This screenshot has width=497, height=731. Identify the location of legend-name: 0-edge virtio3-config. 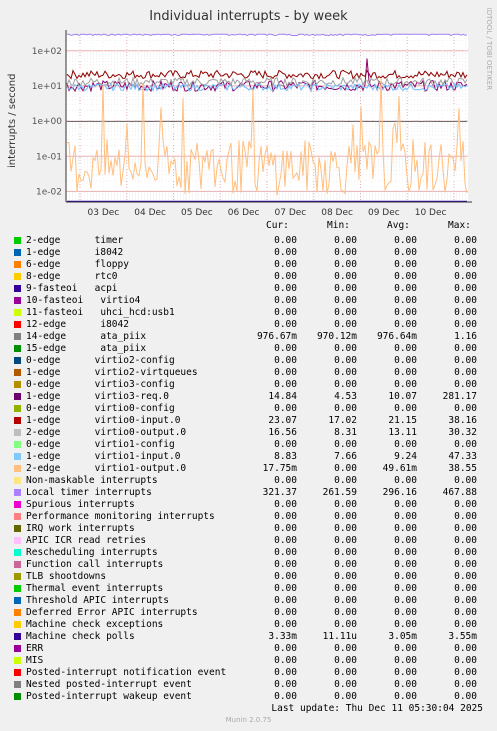
(100, 384).